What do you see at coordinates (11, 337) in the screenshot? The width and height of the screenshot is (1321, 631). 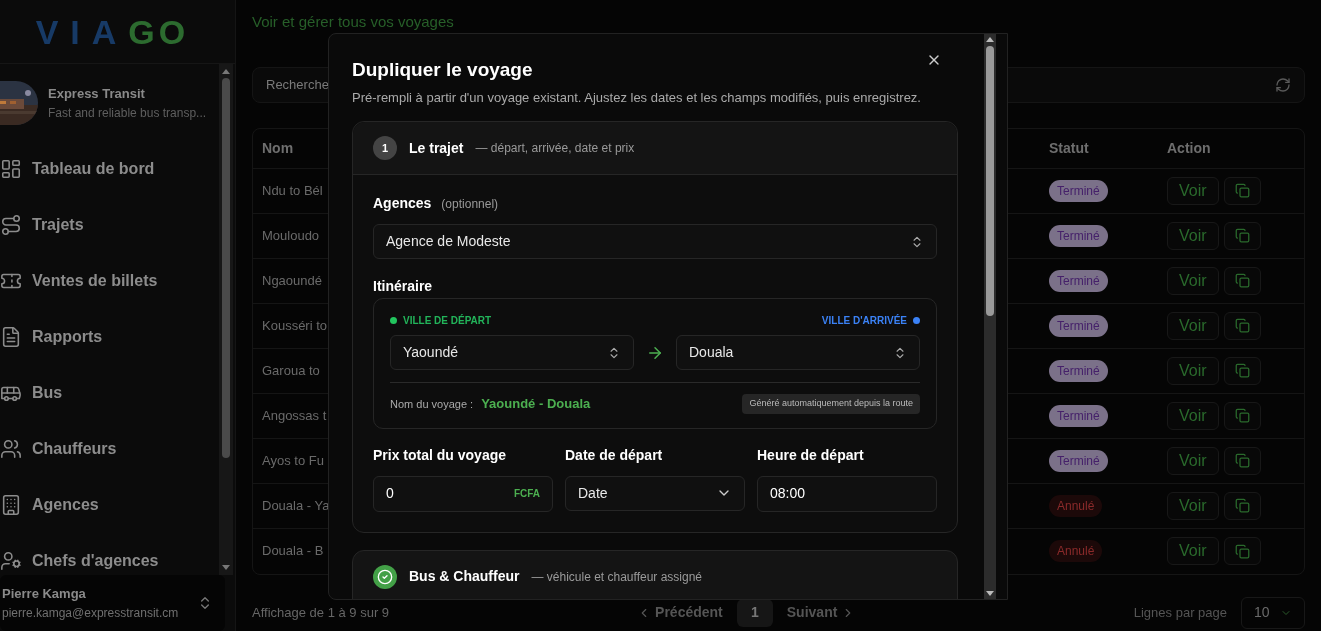 I see `document-icon` at bounding box center [11, 337].